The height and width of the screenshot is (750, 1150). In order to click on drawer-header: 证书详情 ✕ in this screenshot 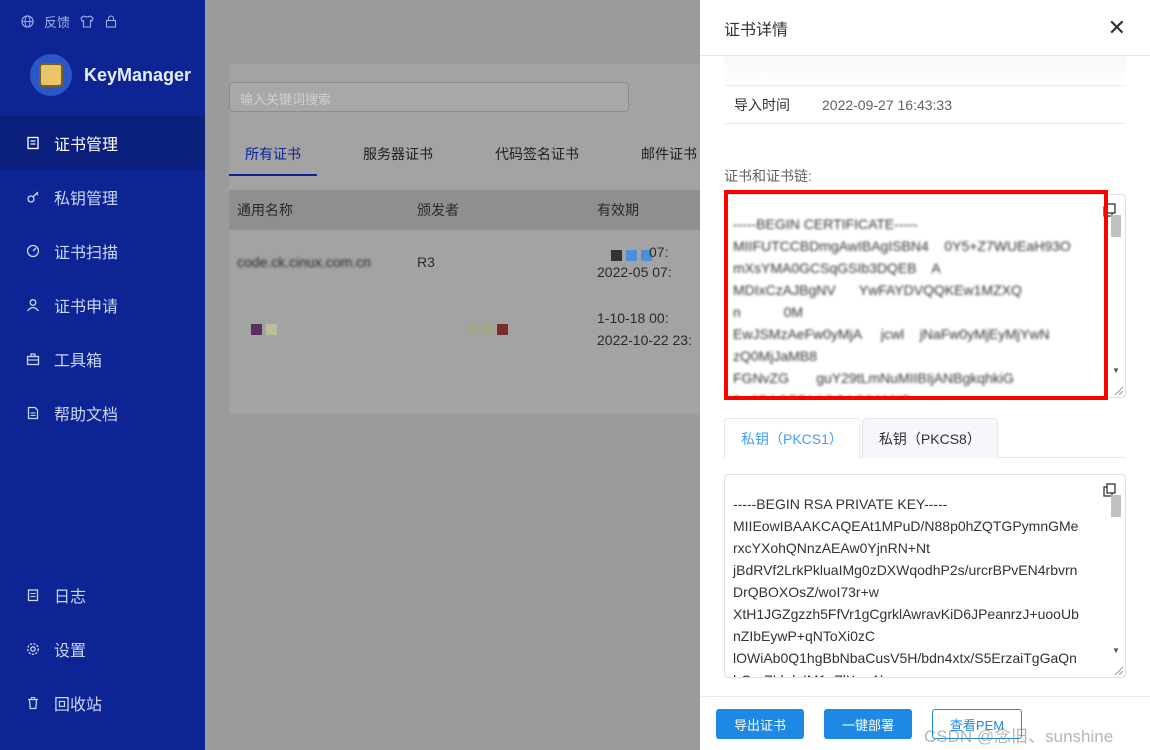, I will do `click(925, 28)`.